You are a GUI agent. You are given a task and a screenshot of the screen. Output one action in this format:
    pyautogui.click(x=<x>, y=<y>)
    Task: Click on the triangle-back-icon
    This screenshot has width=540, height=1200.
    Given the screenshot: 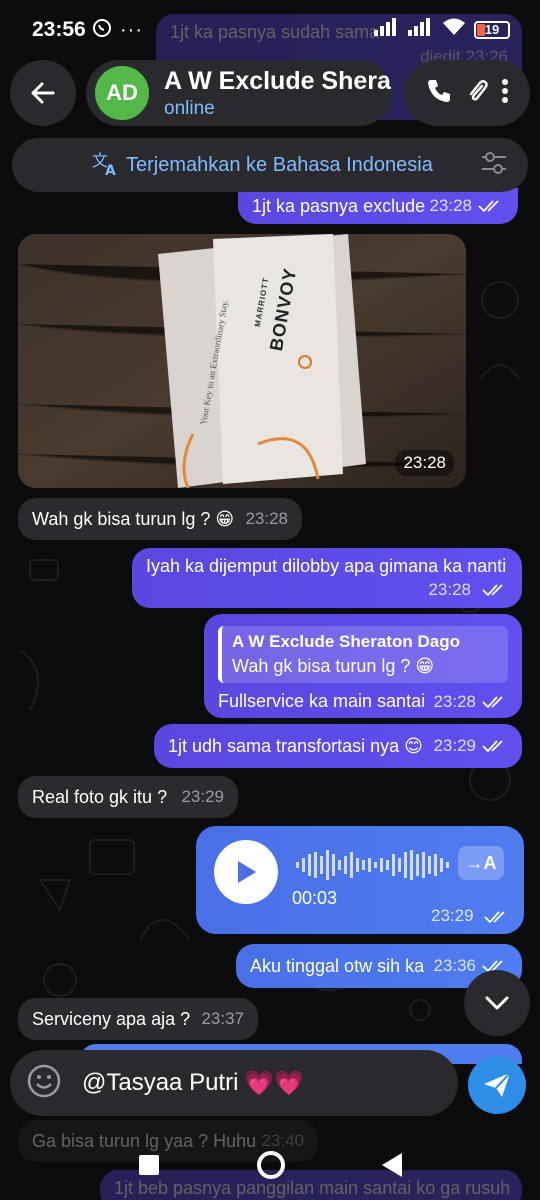 What is the action you would take?
    pyautogui.click(x=392, y=1165)
    